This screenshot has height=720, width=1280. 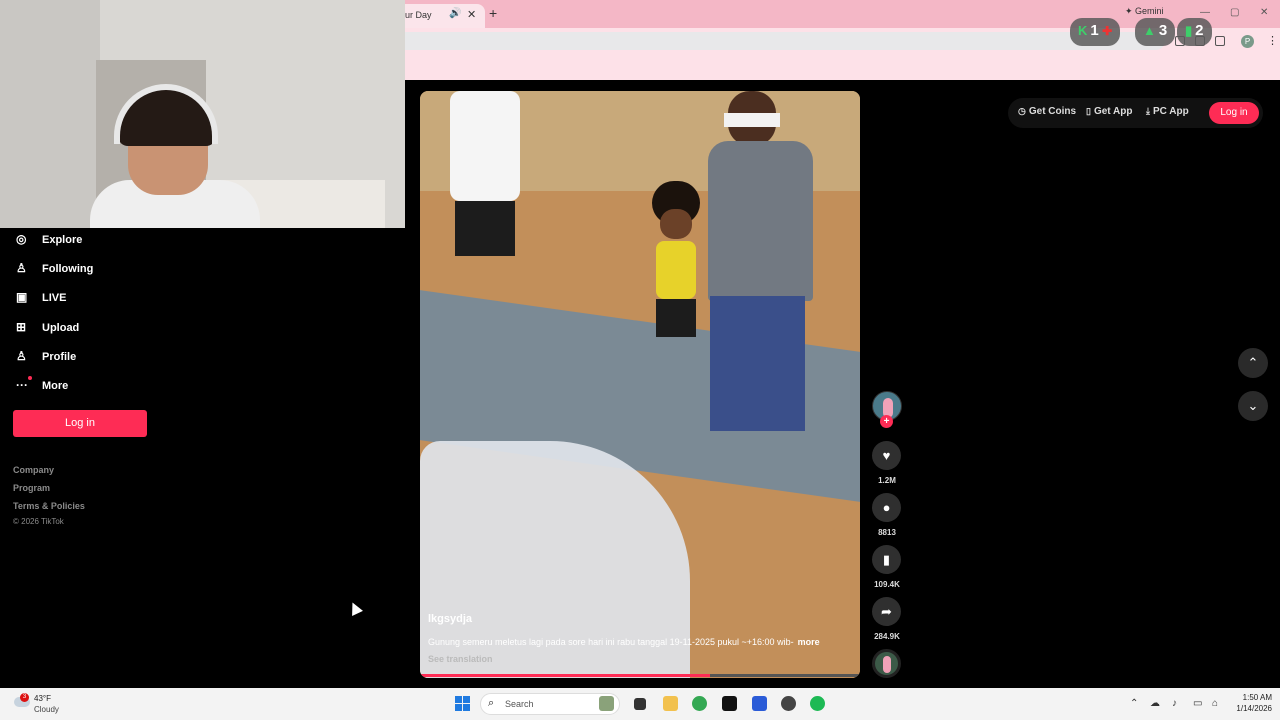 I want to click on heart-icon: ♥, so click(x=886, y=455).